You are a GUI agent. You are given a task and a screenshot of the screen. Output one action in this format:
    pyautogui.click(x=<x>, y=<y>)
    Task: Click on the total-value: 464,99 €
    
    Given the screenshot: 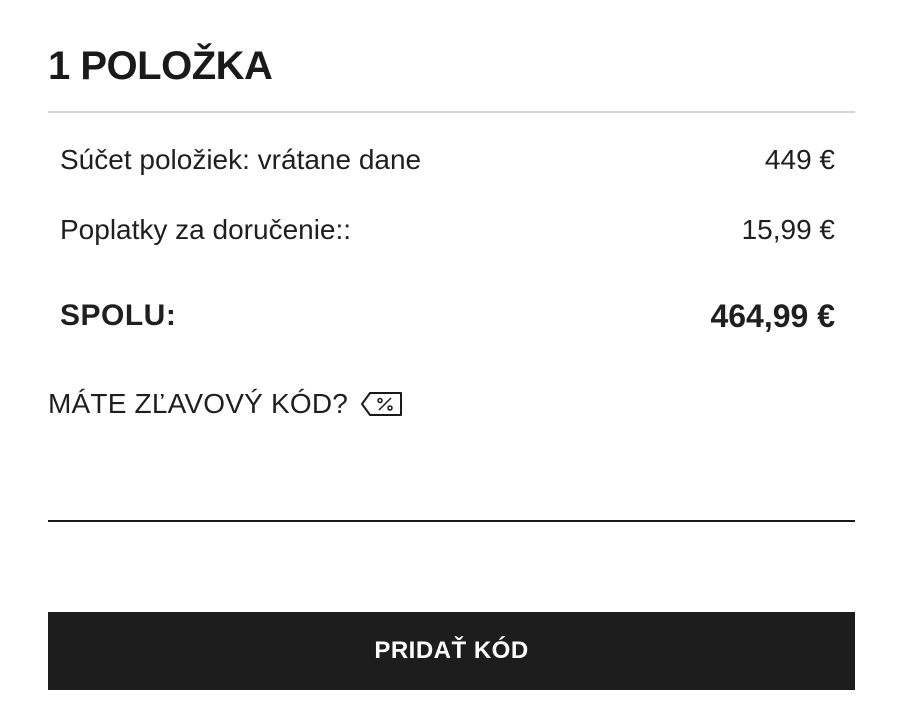 What is the action you would take?
    pyautogui.click(x=772, y=315)
    